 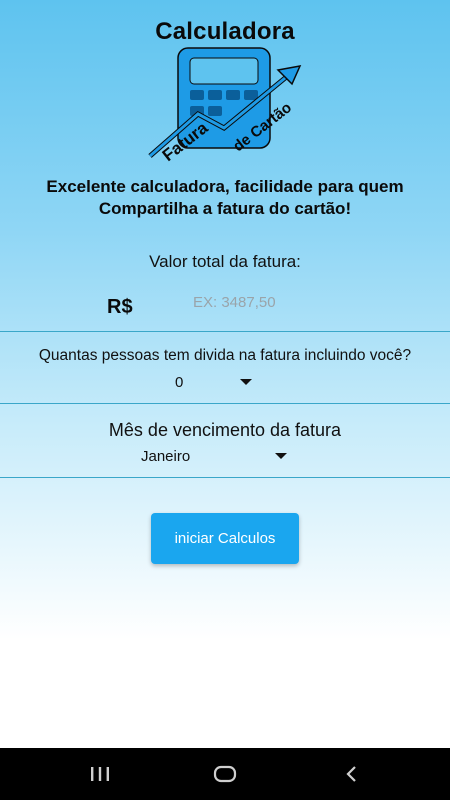 What do you see at coordinates (166, 456) in the screenshot?
I see `due-month-value: Janeiro` at bounding box center [166, 456].